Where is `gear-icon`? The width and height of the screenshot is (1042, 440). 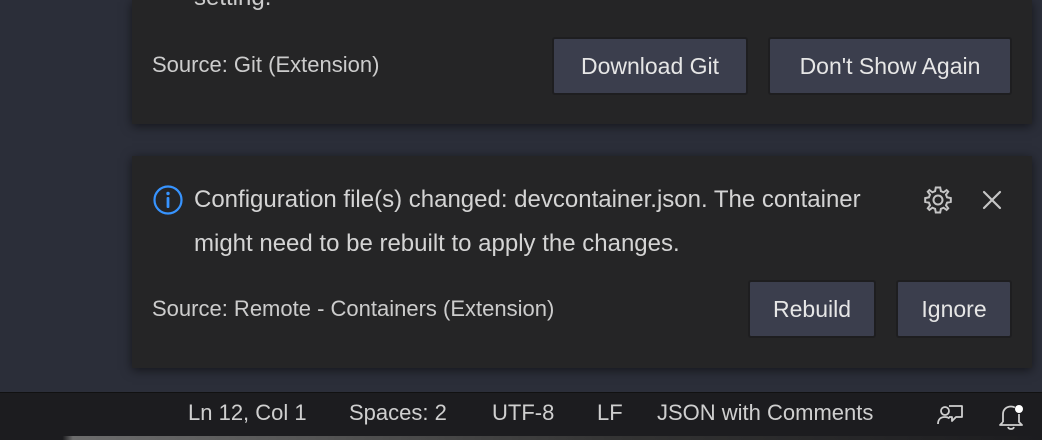 gear-icon is located at coordinates (938, 200).